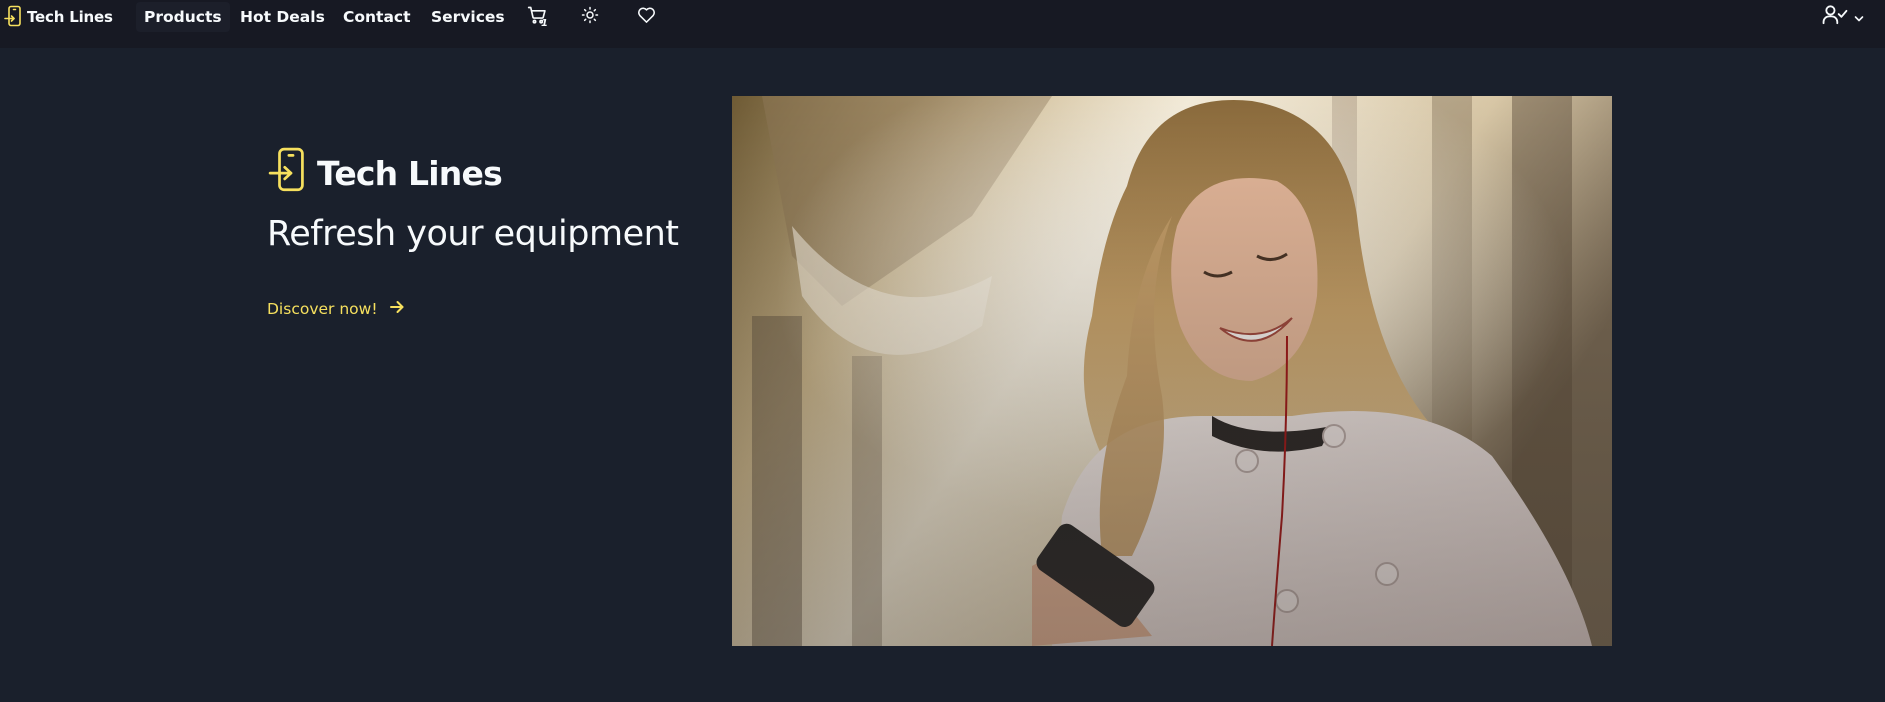 Image resolution: width=1885 pixels, height=702 pixels. What do you see at coordinates (282, 17) in the screenshot?
I see `nav-link-hot-deals: Hot Deals` at bounding box center [282, 17].